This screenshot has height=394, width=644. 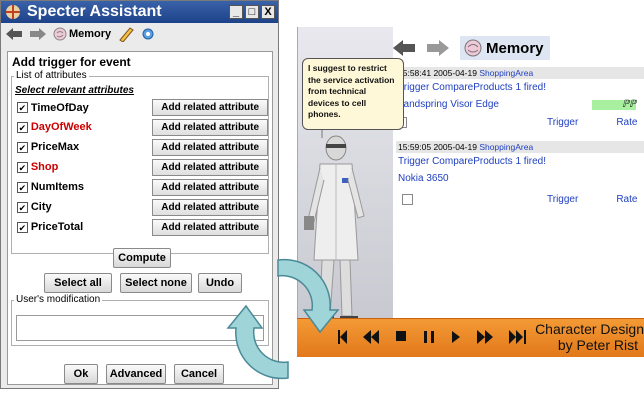 I want to click on minimize-button: _, so click(x=236, y=12).